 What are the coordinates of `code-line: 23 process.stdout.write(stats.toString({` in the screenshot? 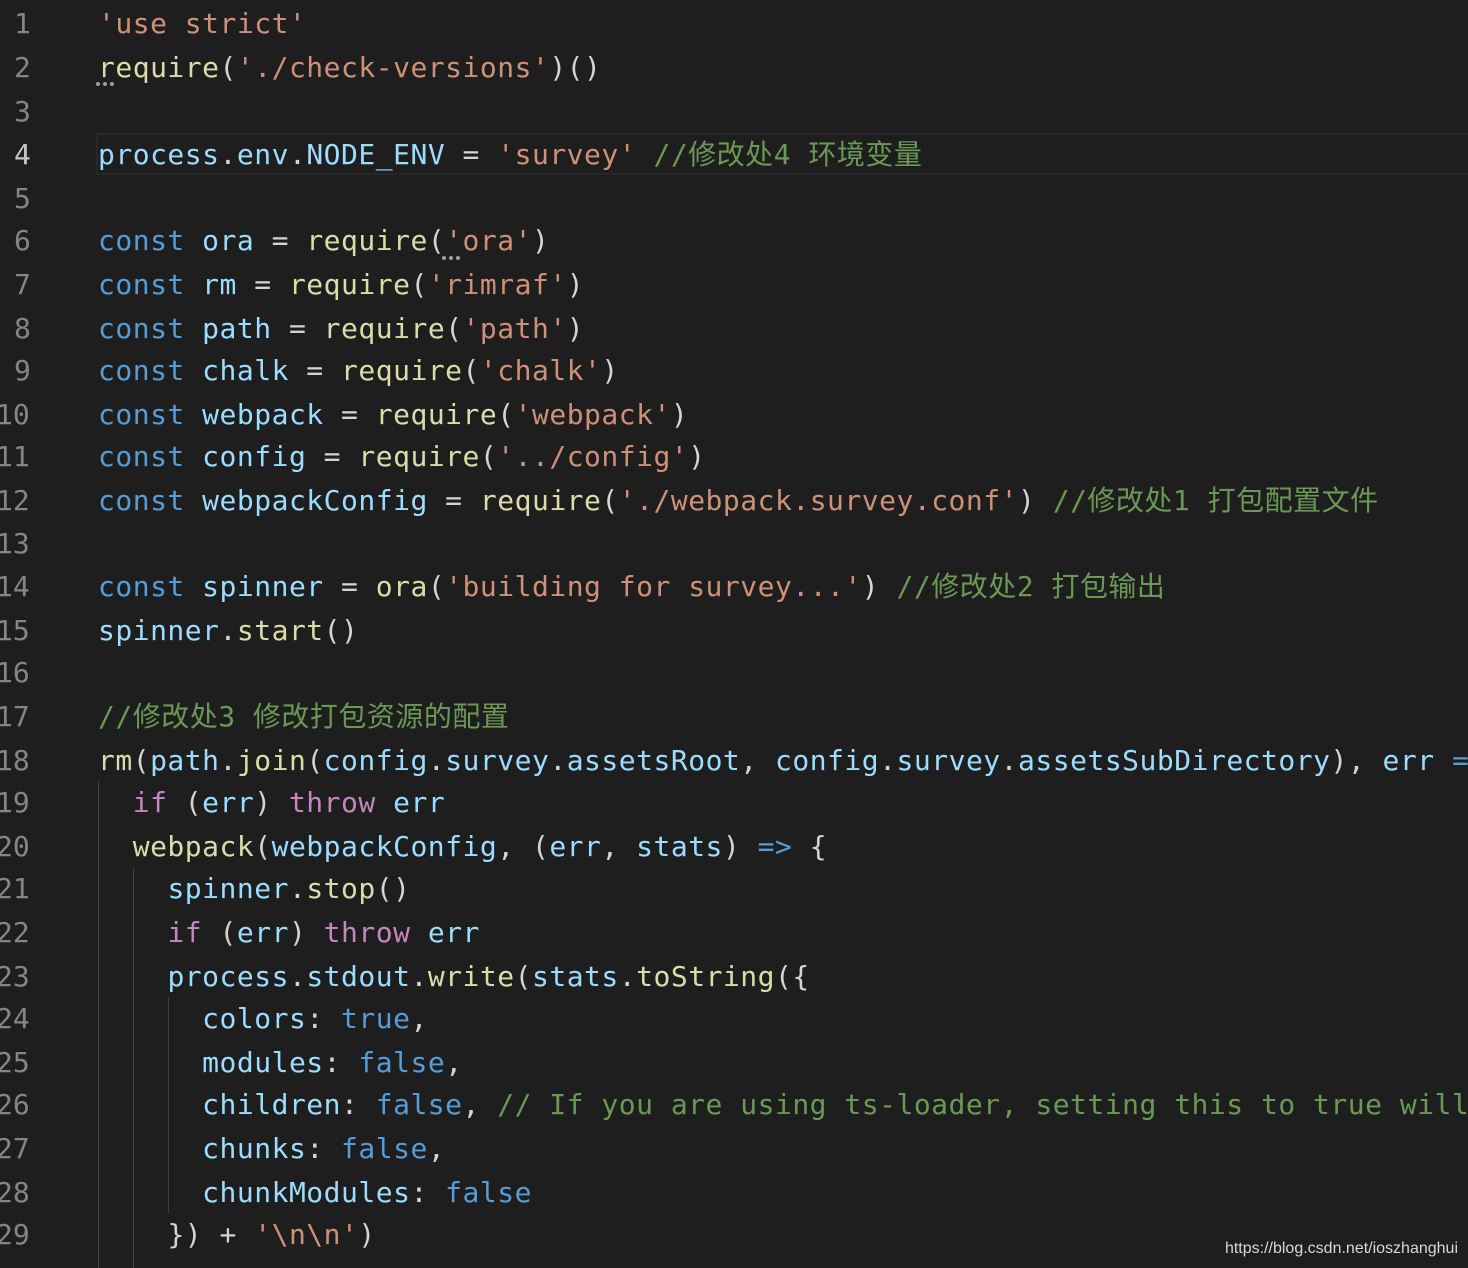 It's located at (734, 977).